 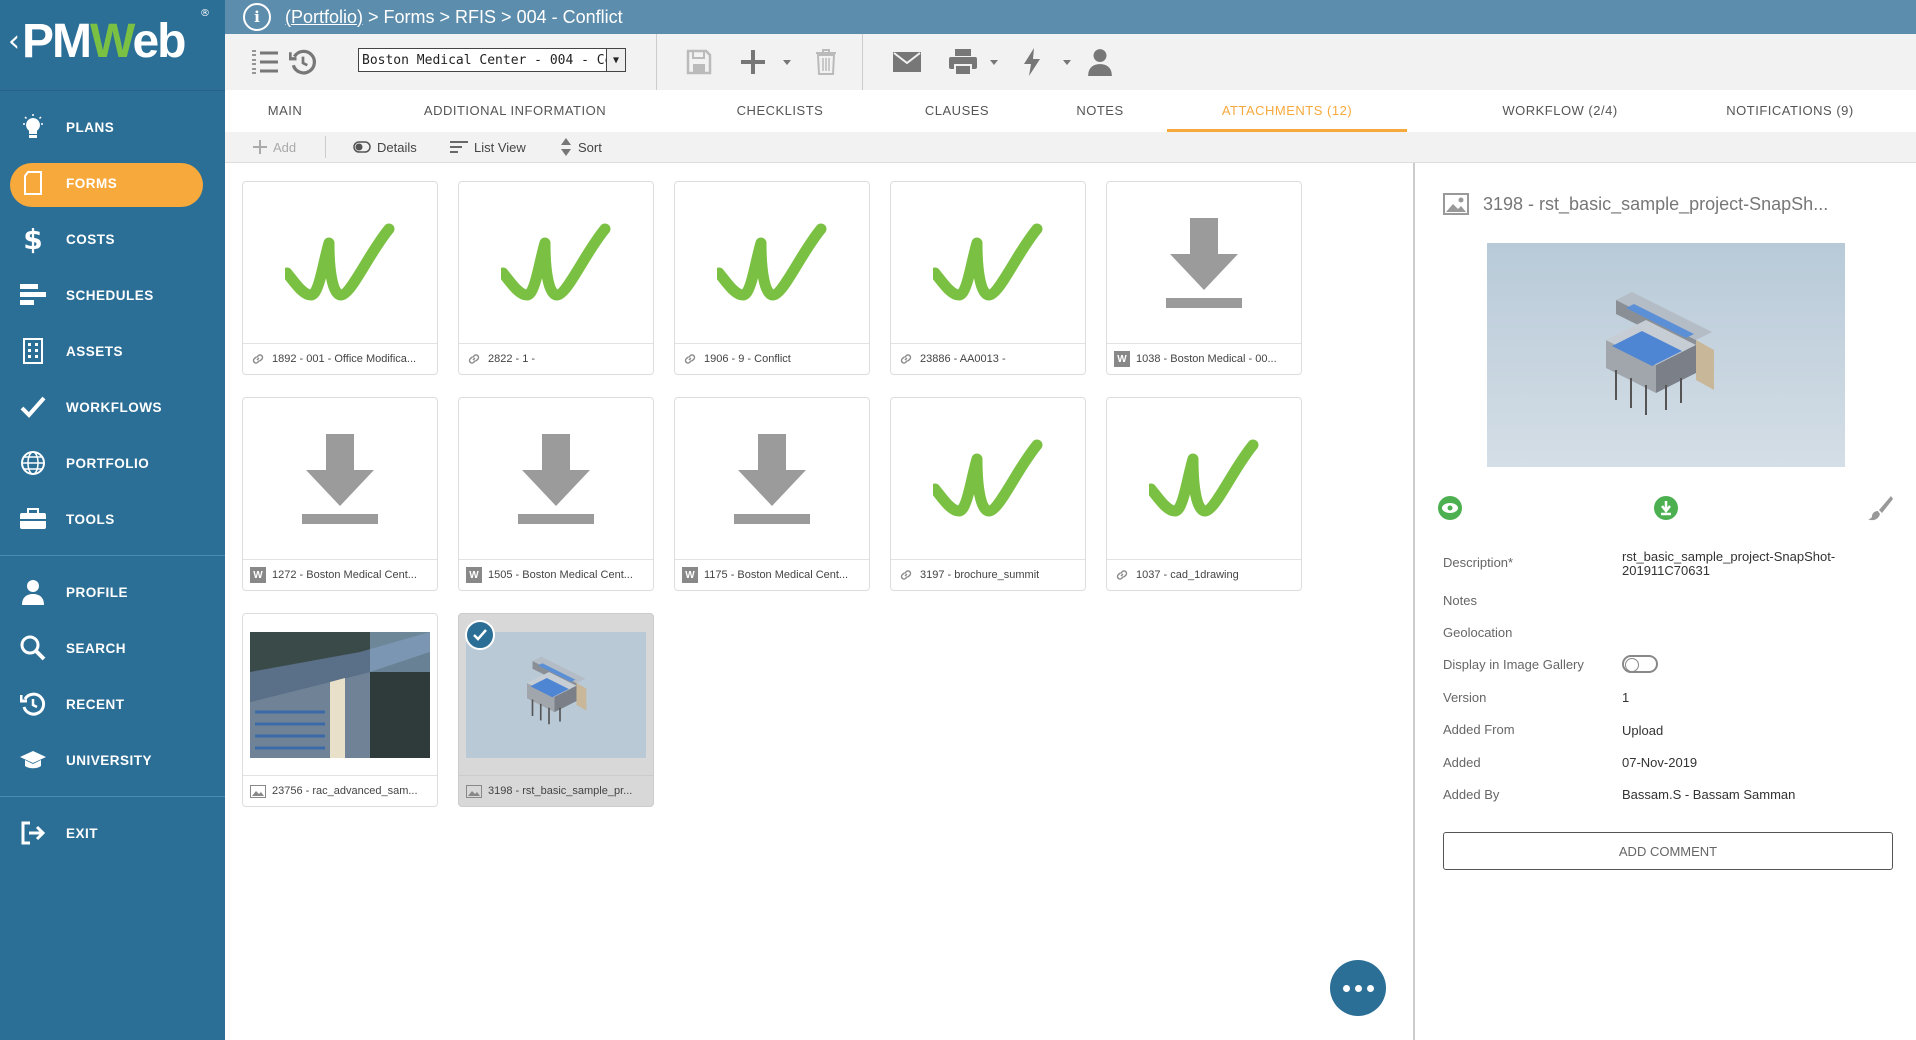 What do you see at coordinates (95, 351) in the screenshot?
I see `sidebar-item-label: ASSETS` at bounding box center [95, 351].